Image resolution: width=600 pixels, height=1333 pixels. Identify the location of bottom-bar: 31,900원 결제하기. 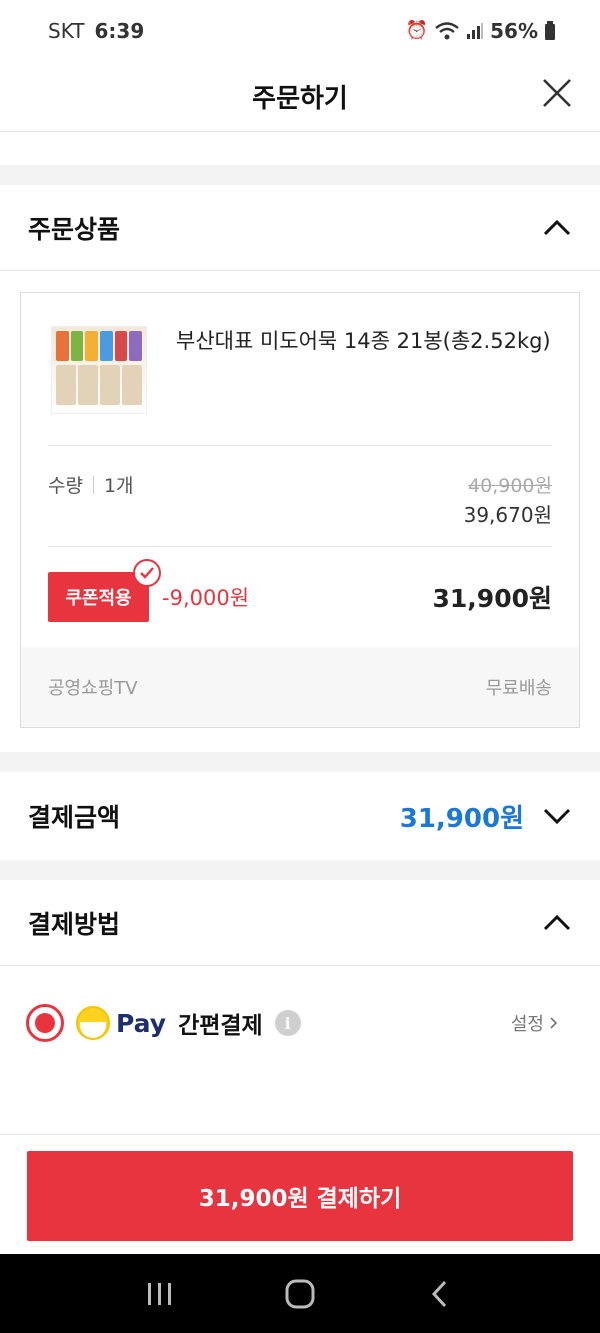
(300, 1194).